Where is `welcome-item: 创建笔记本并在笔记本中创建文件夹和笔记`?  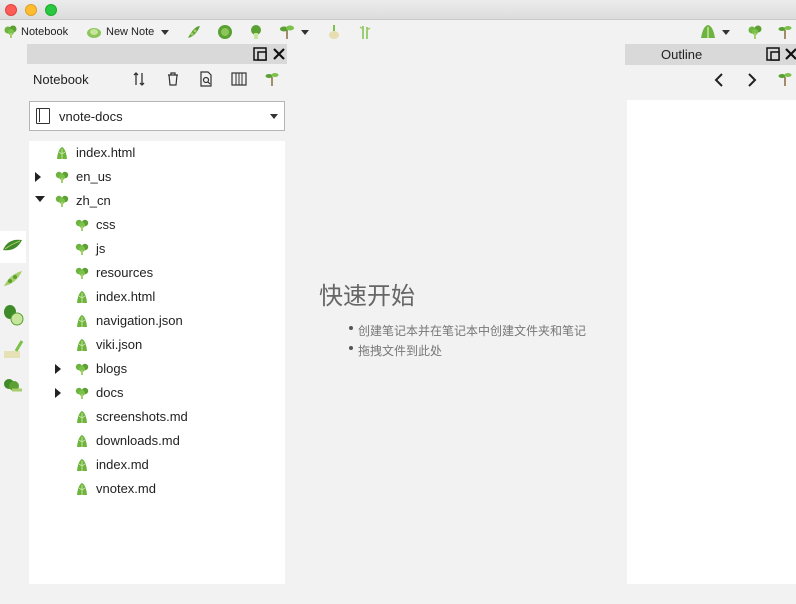
welcome-item: 创建笔记本并在笔记本中创建文件夹和笔记 is located at coordinates (467, 331).